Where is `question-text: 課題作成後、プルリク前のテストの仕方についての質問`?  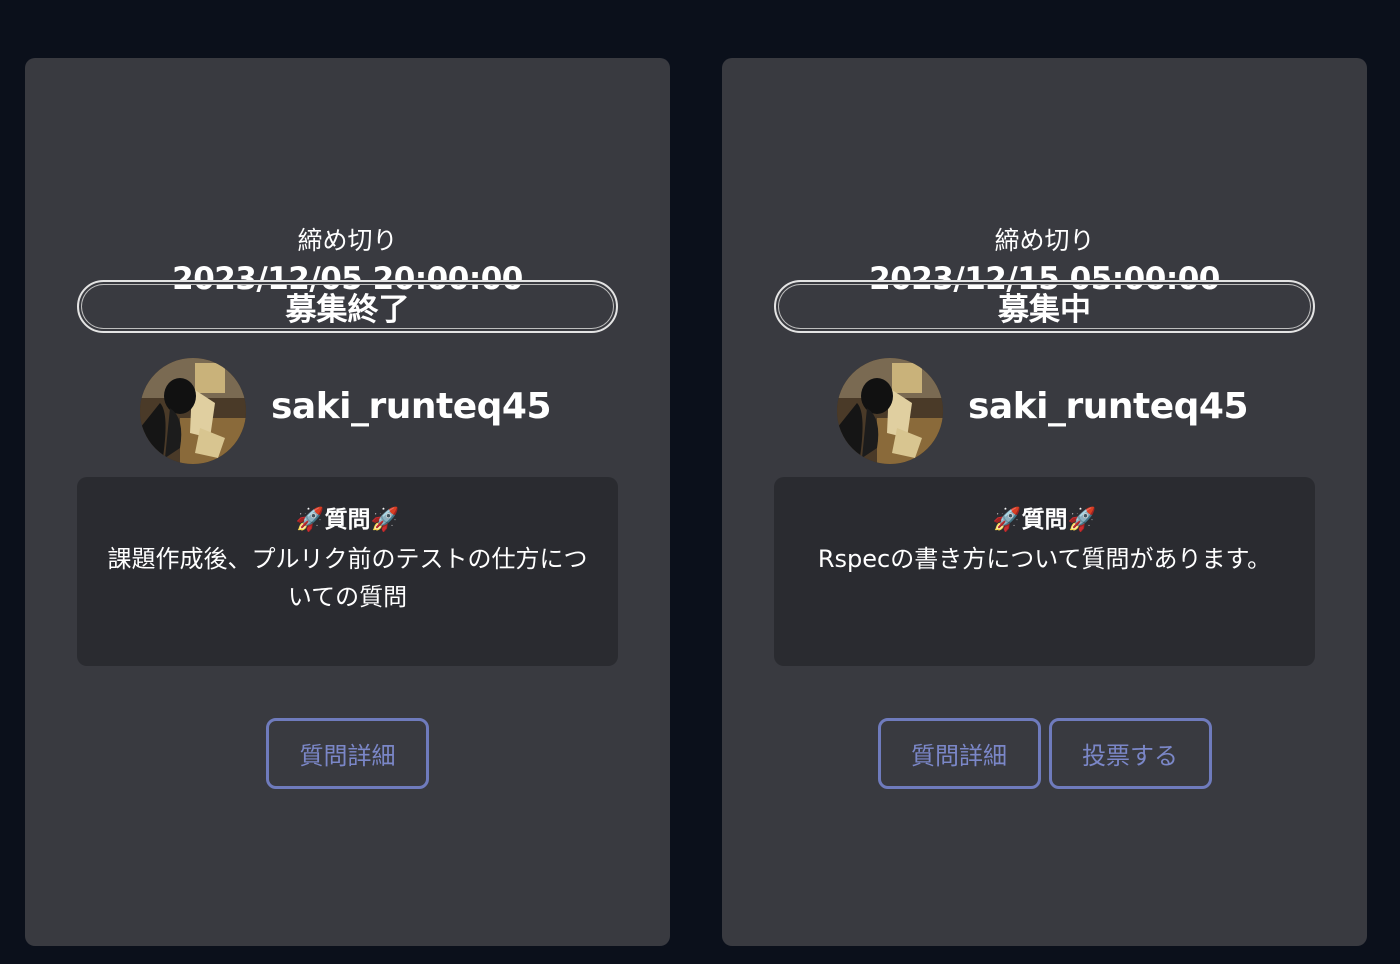 question-text: 課題作成後、プルリク前のテストの仕方についての質問 is located at coordinates (347, 578).